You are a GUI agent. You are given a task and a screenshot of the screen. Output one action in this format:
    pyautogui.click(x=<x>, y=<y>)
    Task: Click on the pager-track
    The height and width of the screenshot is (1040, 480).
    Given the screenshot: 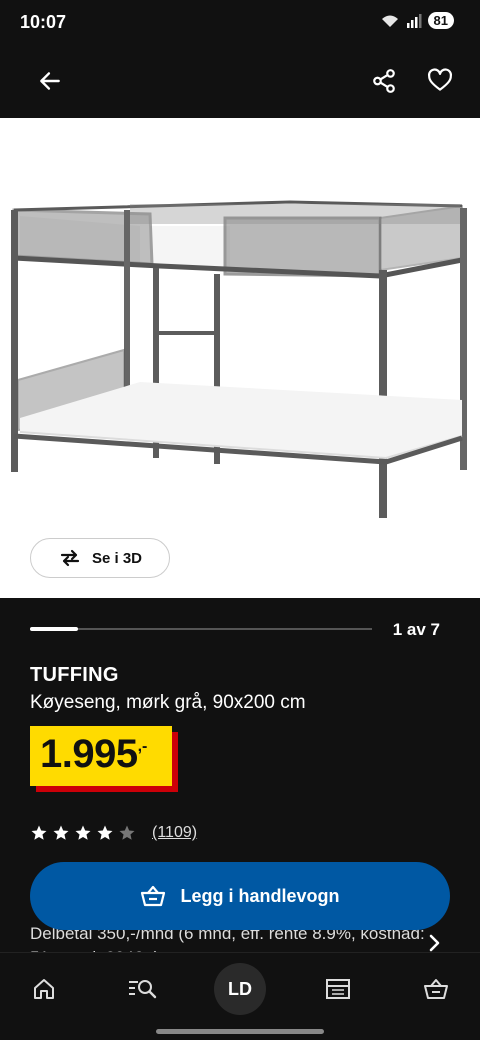 What is the action you would take?
    pyautogui.click(x=201, y=629)
    